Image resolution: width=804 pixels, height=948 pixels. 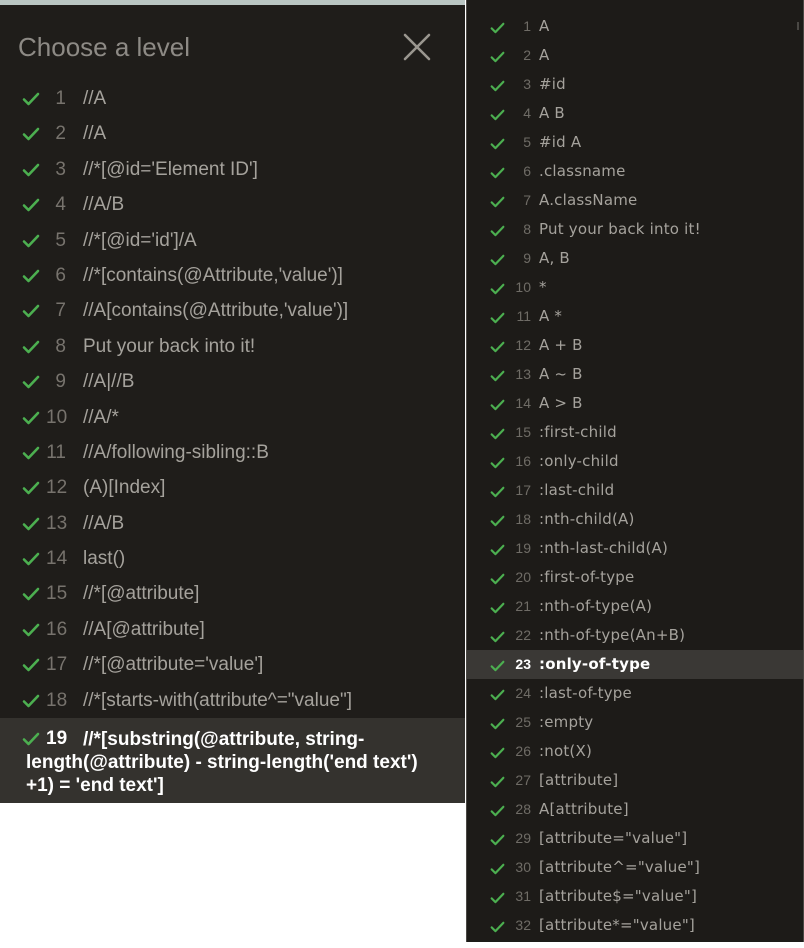 I want to click on level-number: 28, so click(x=523, y=809).